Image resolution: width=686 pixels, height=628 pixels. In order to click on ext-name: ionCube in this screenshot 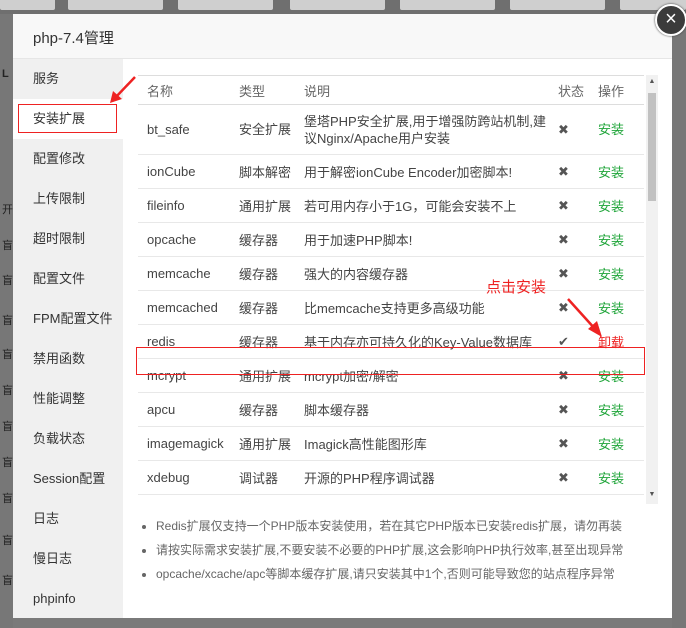, I will do `click(184, 171)`.